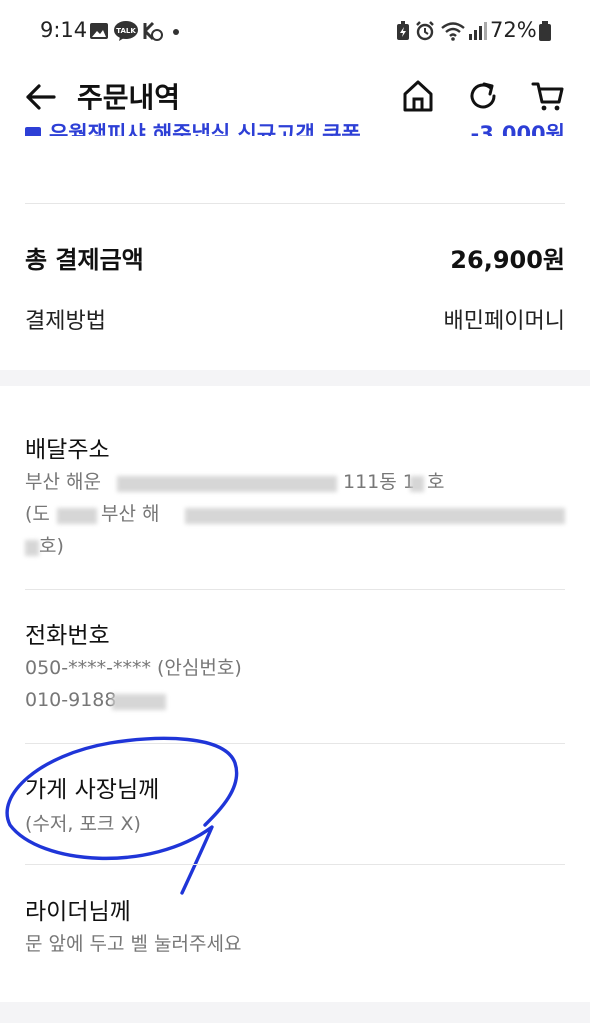  I want to click on refresh-icon, so click(483, 96).